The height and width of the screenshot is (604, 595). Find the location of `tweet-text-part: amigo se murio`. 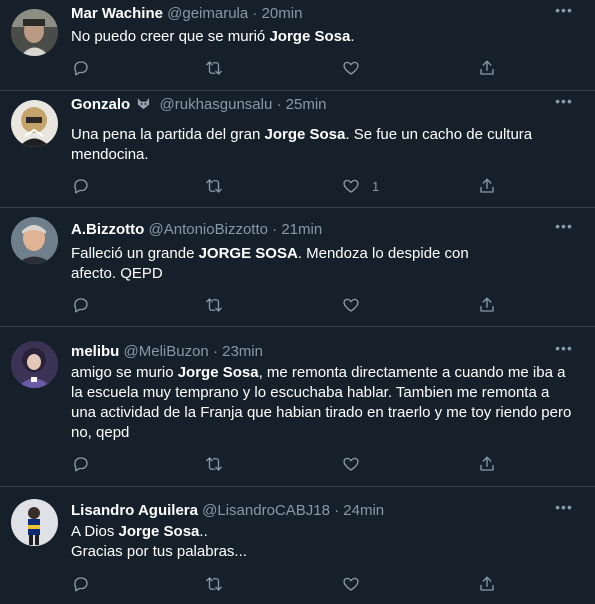

tweet-text-part: amigo se murio is located at coordinates (124, 372).